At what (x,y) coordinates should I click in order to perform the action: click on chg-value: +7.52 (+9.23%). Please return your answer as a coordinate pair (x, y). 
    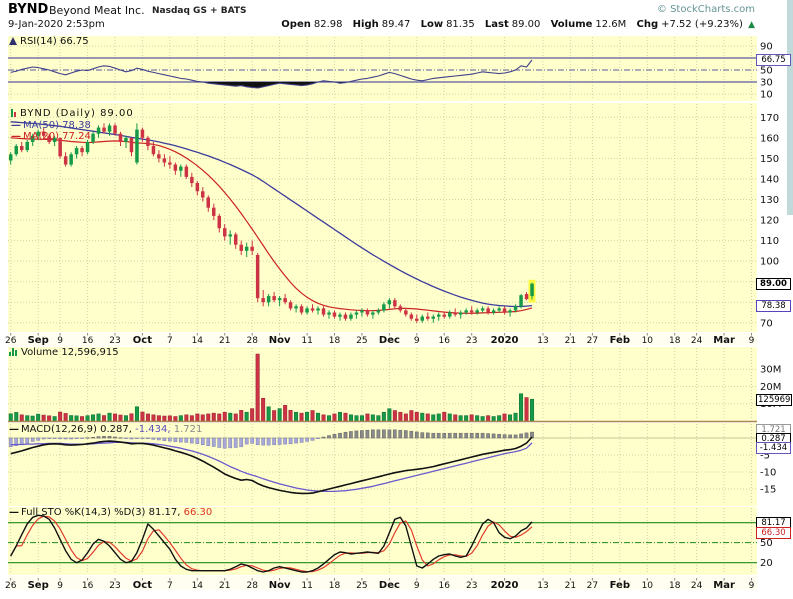
    Looking at the image, I should click on (702, 24).